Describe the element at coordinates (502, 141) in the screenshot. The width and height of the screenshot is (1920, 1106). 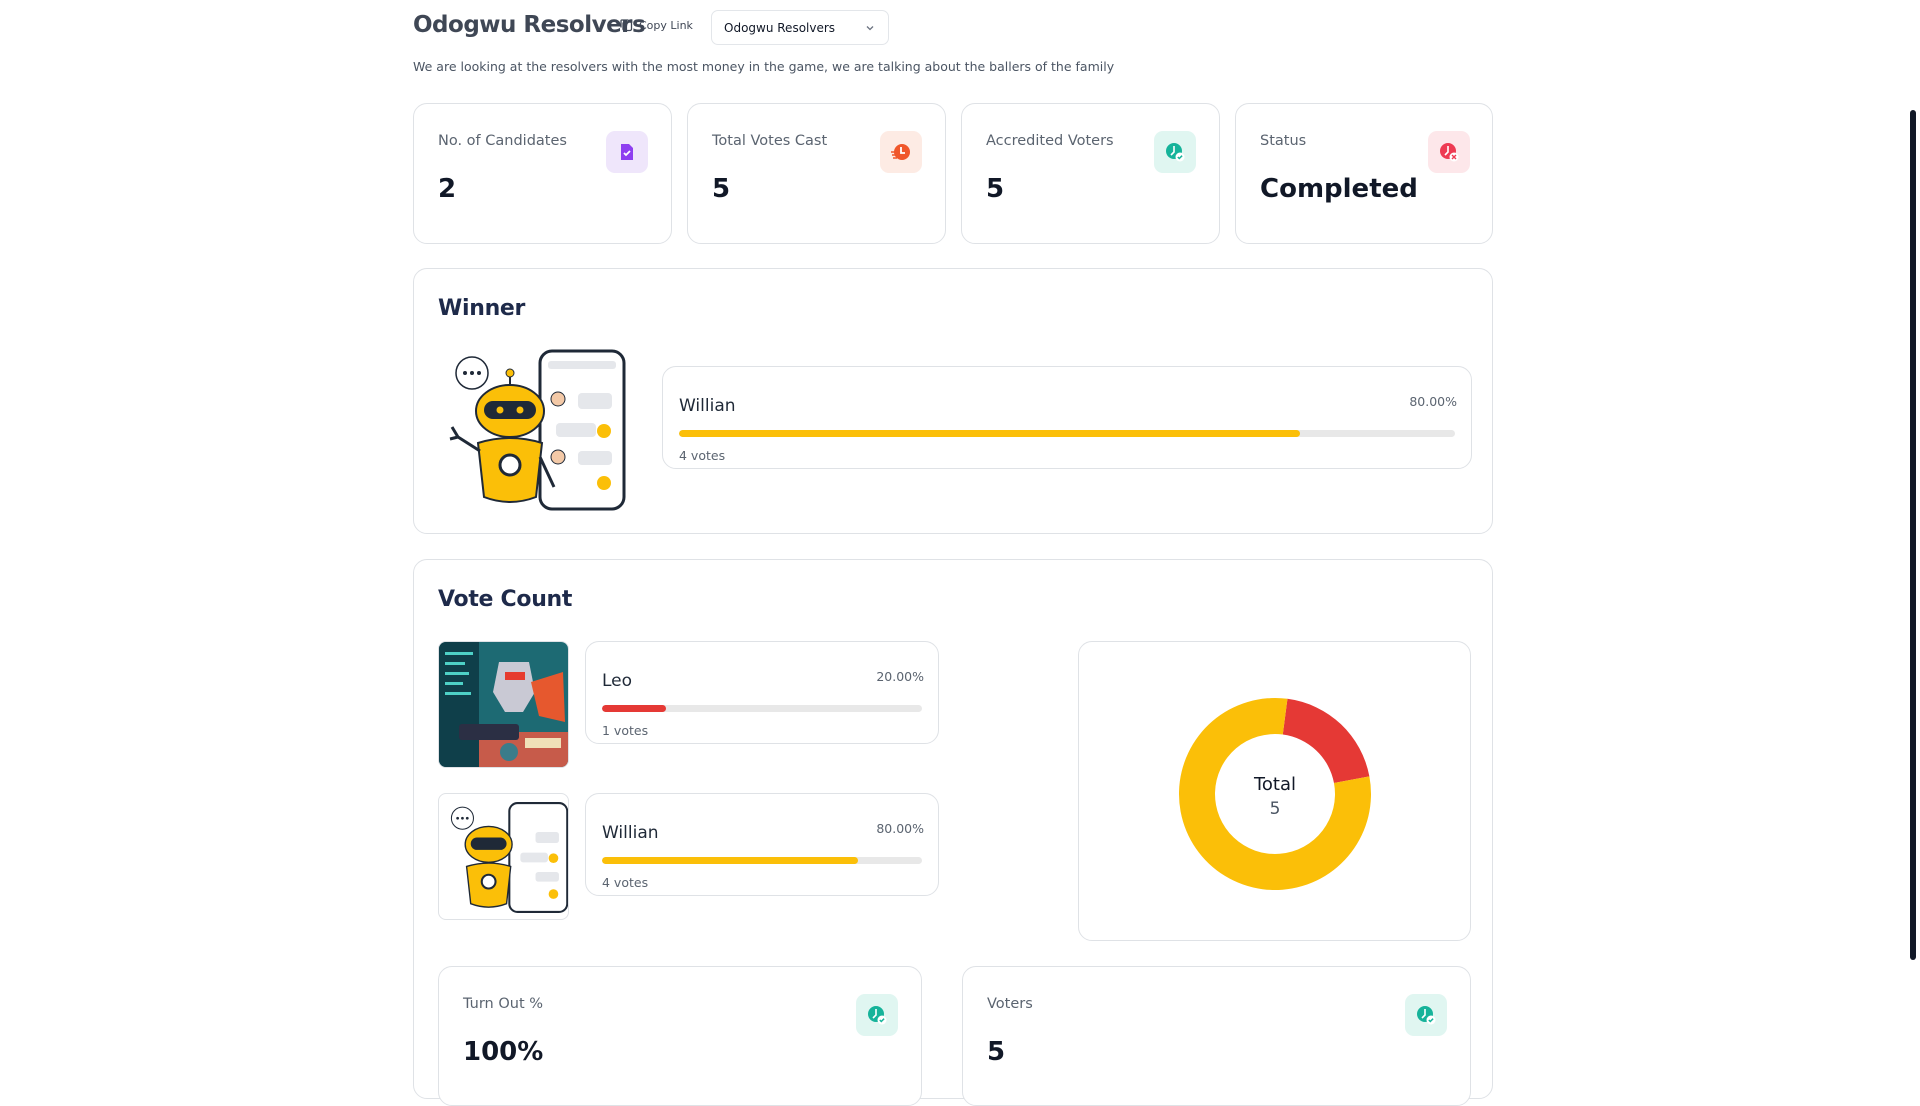
I see `stat-label: No. of Candidates` at that location.